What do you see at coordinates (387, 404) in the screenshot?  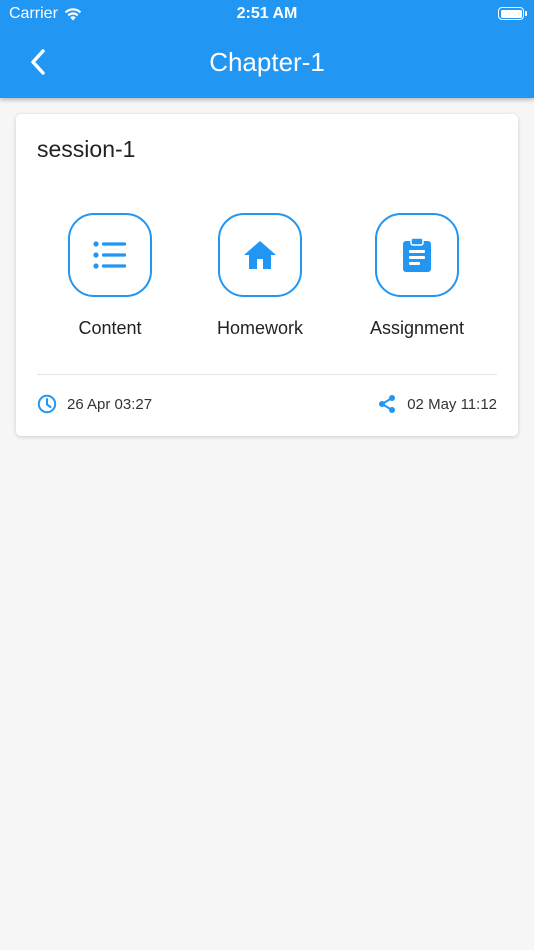 I see `share-icon` at bounding box center [387, 404].